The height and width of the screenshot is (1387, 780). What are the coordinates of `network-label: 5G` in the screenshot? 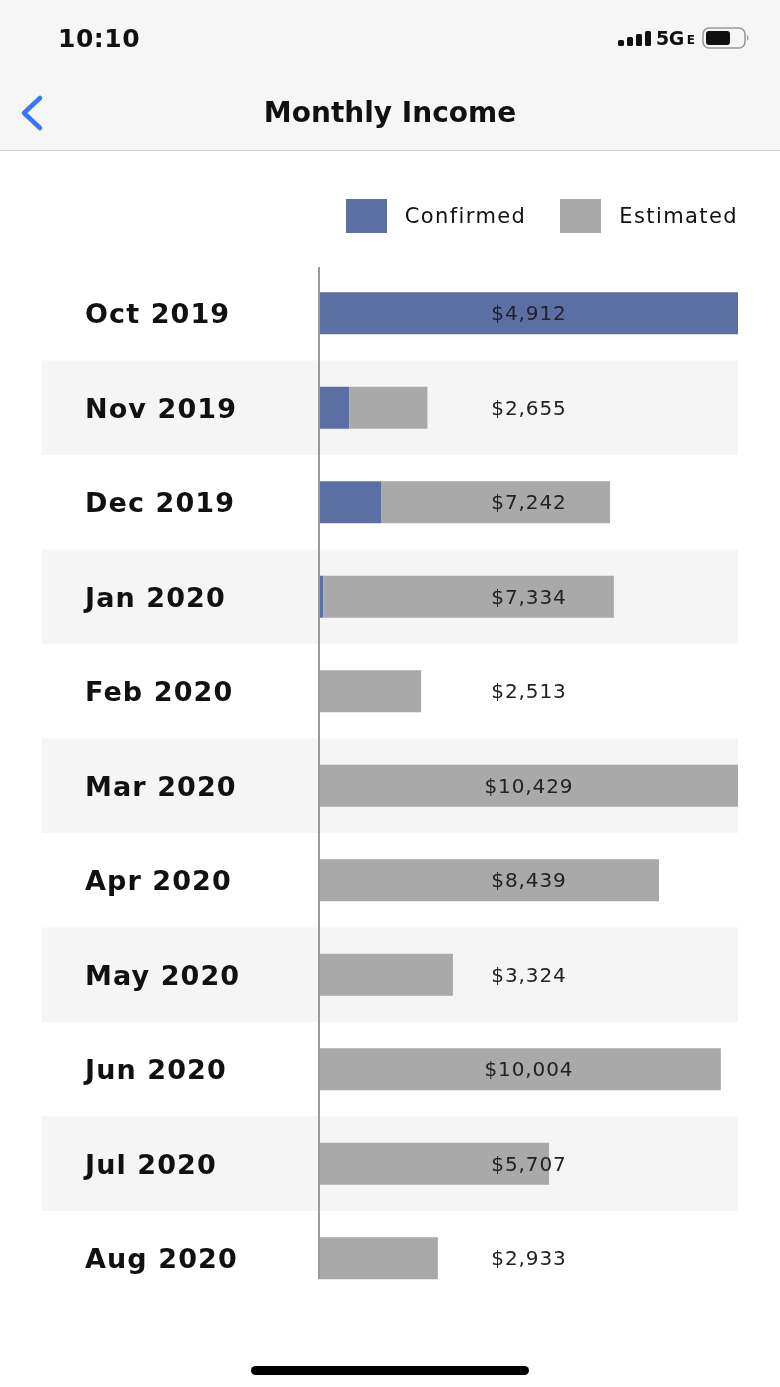 It's located at (669, 38).